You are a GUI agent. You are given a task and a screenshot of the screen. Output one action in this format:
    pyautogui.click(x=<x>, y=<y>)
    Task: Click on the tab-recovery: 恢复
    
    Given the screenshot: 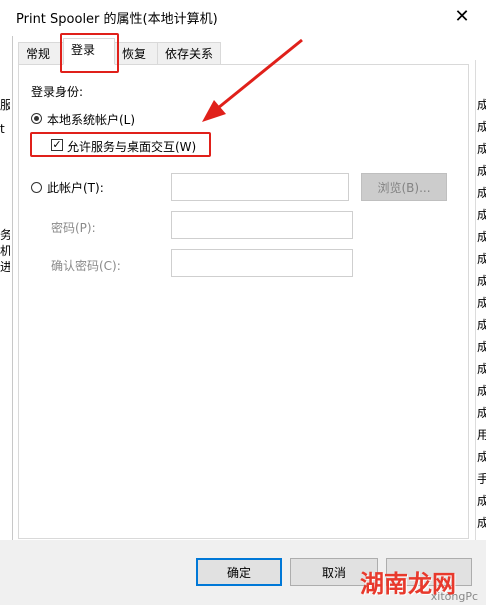 What is the action you would take?
    pyautogui.click(x=136, y=53)
    